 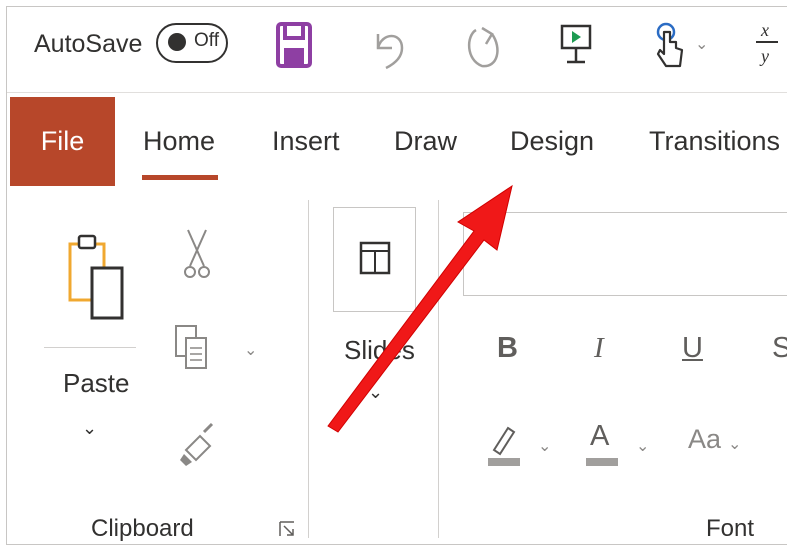 What do you see at coordinates (420, 308) in the screenshot?
I see `annotation-arrow-icon` at bounding box center [420, 308].